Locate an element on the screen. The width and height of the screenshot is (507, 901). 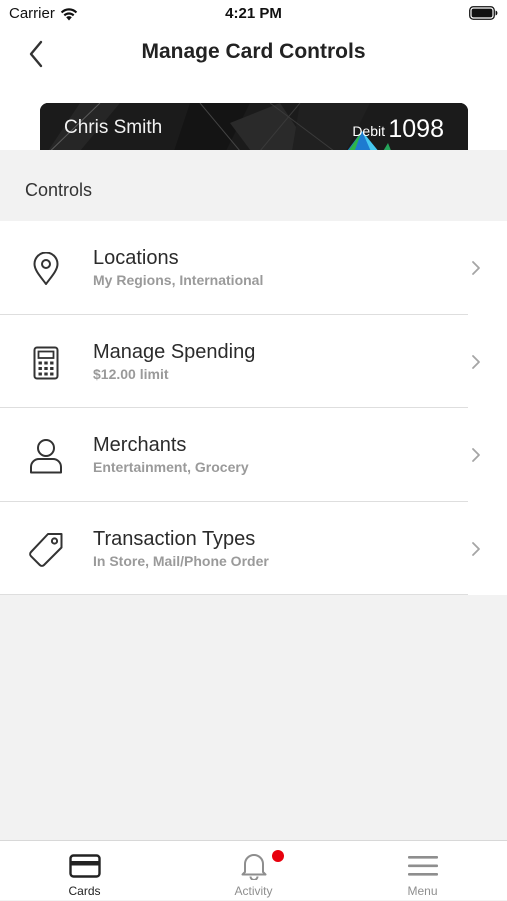
control-subtitle: Entertainment, Grocery is located at coordinates (171, 467).